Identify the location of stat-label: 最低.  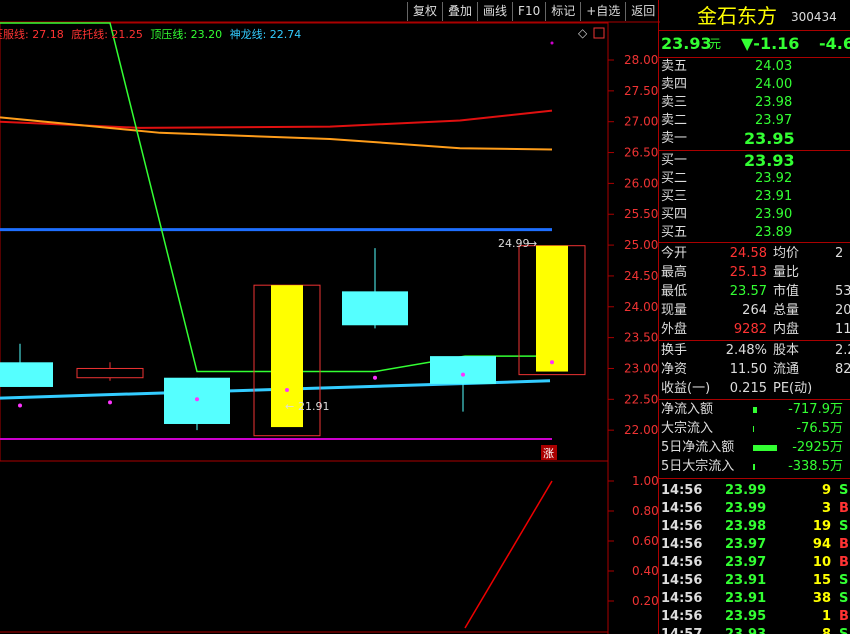
(674, 291).